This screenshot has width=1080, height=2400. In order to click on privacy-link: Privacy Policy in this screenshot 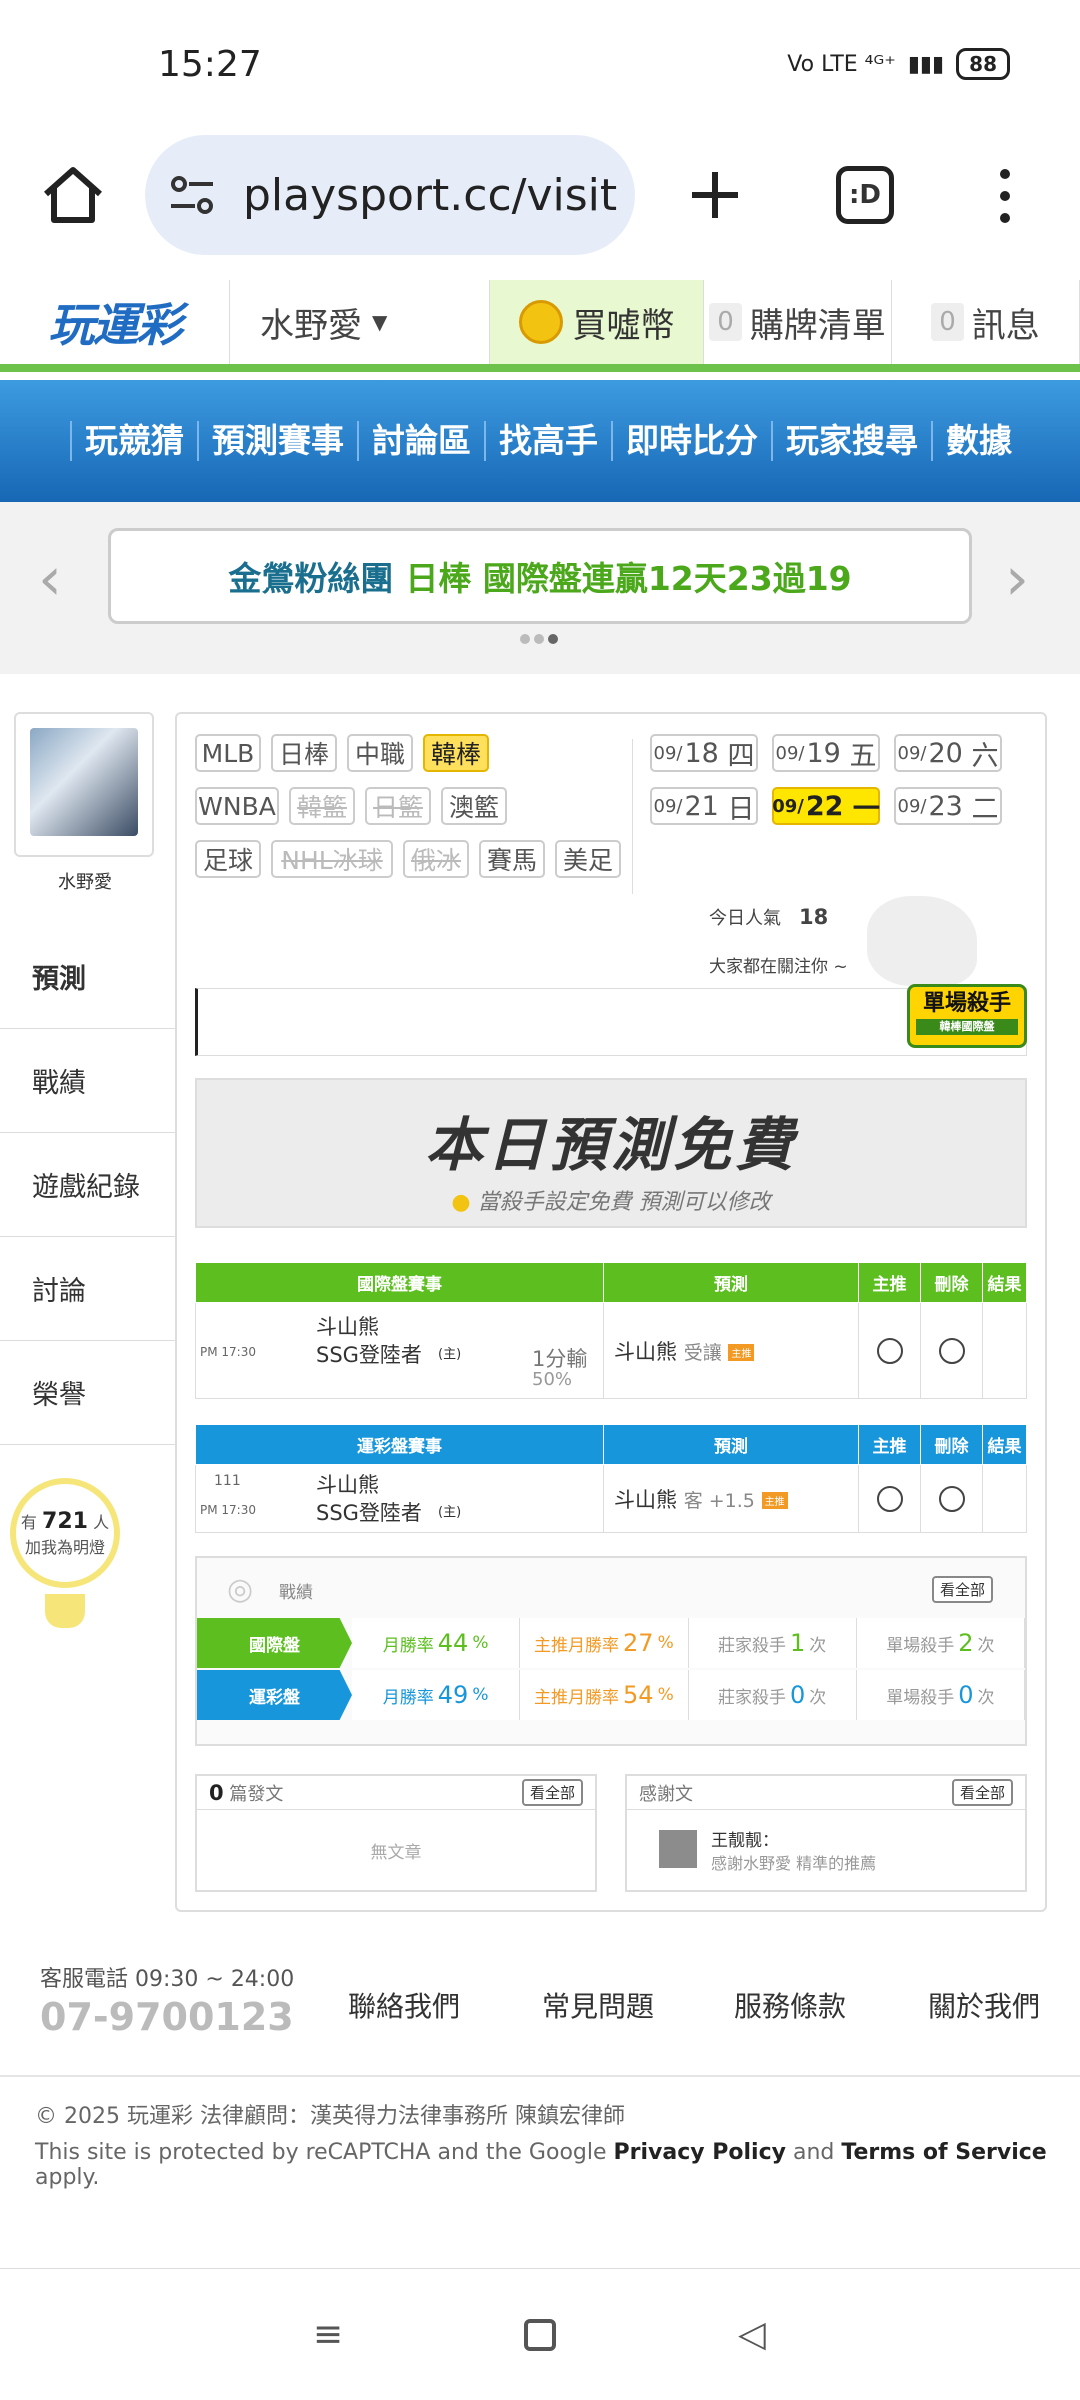, I will do `click(700, 2152)`.